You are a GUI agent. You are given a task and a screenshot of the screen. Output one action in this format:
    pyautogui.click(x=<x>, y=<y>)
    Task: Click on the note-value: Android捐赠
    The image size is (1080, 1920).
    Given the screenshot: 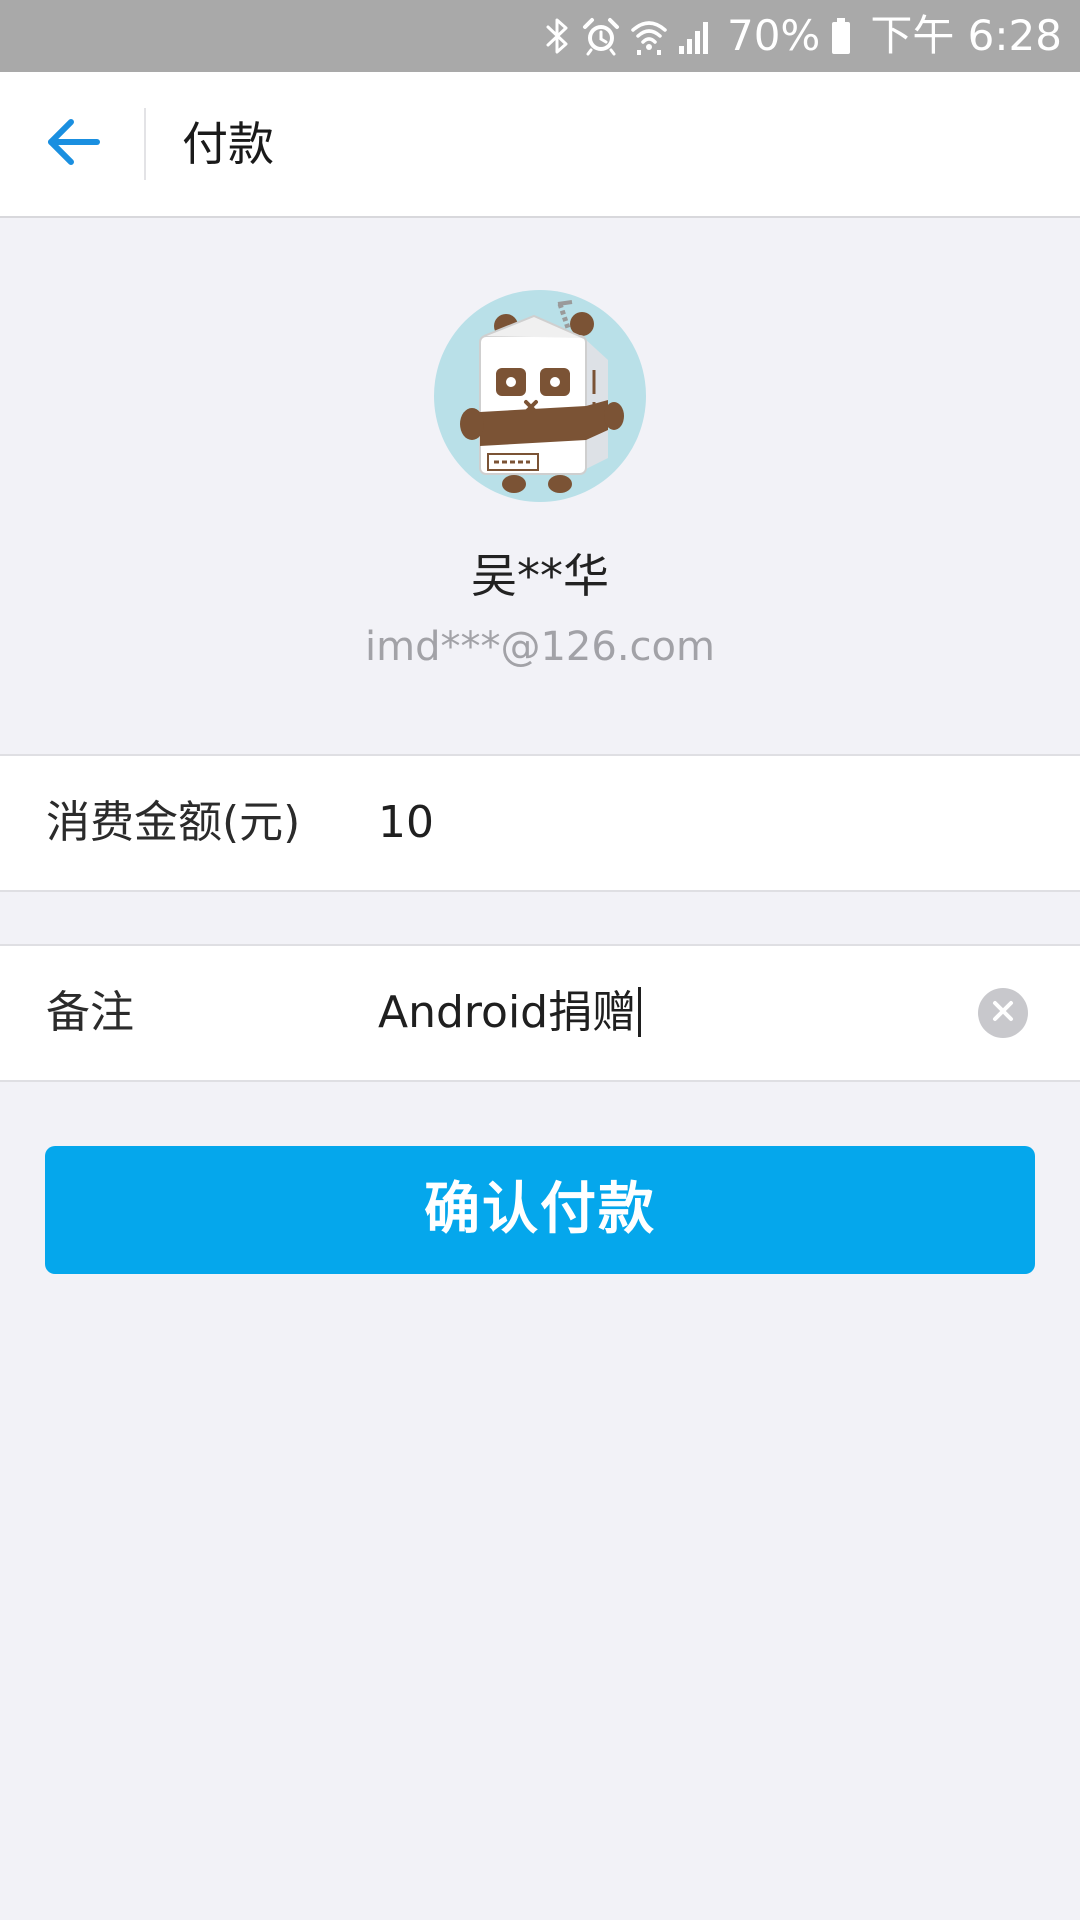 What is the action you would take?
    pyautogui.click(x=507, y=1012)
    